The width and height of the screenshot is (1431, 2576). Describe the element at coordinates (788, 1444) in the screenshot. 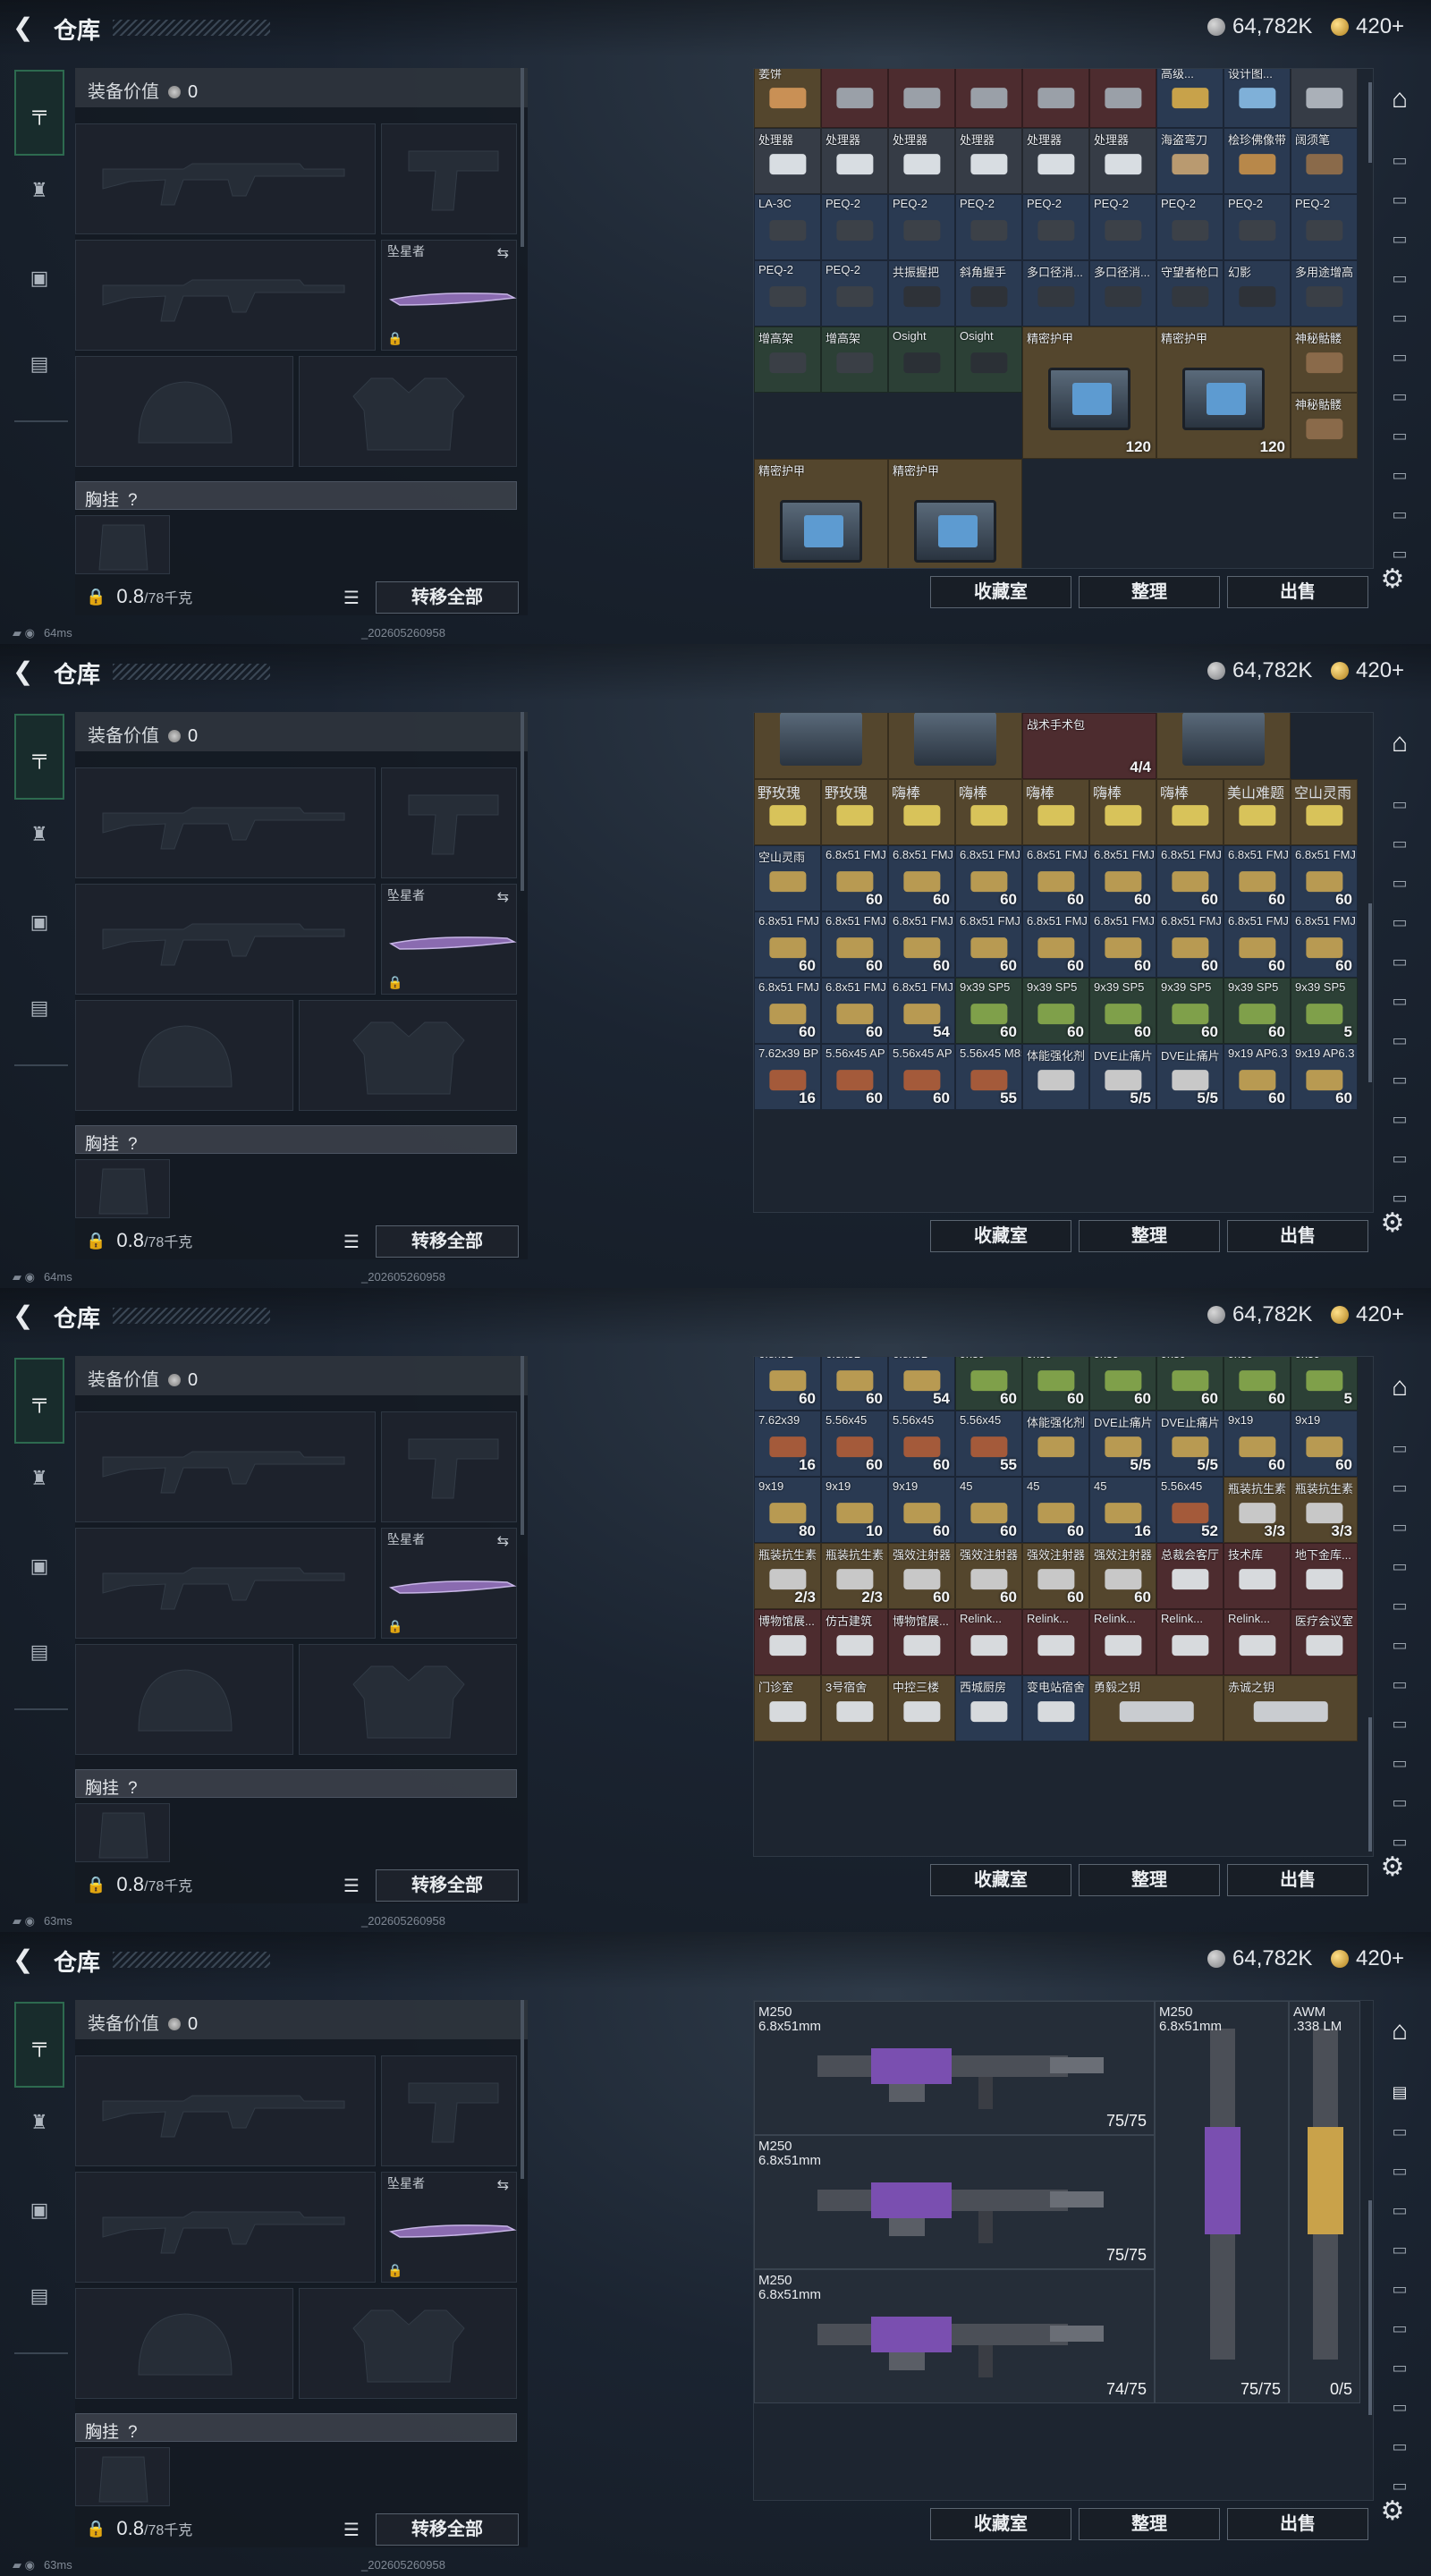

I see `item-cell: 16 7.62x39` at that location.